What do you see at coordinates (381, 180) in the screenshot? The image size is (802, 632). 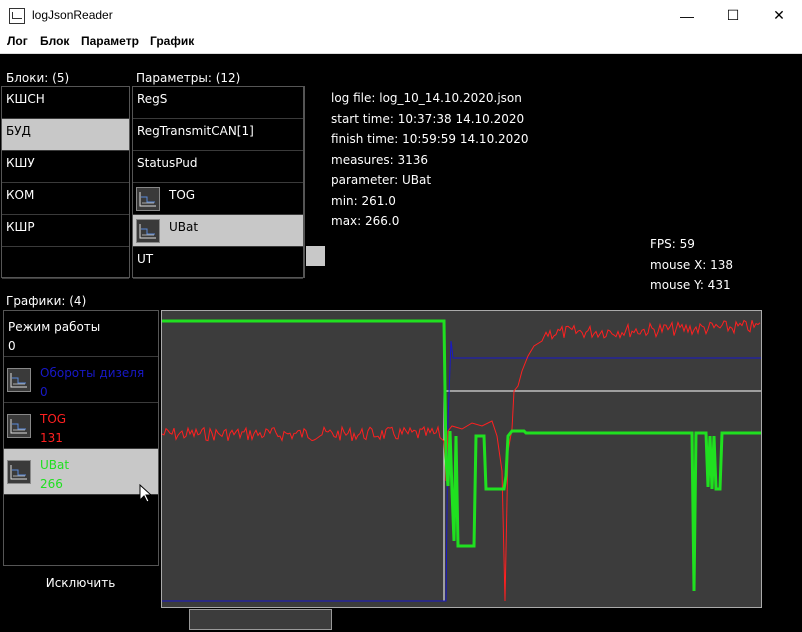 I see `current-parameter: parameter: UBat` at bounding box center [381, 180].